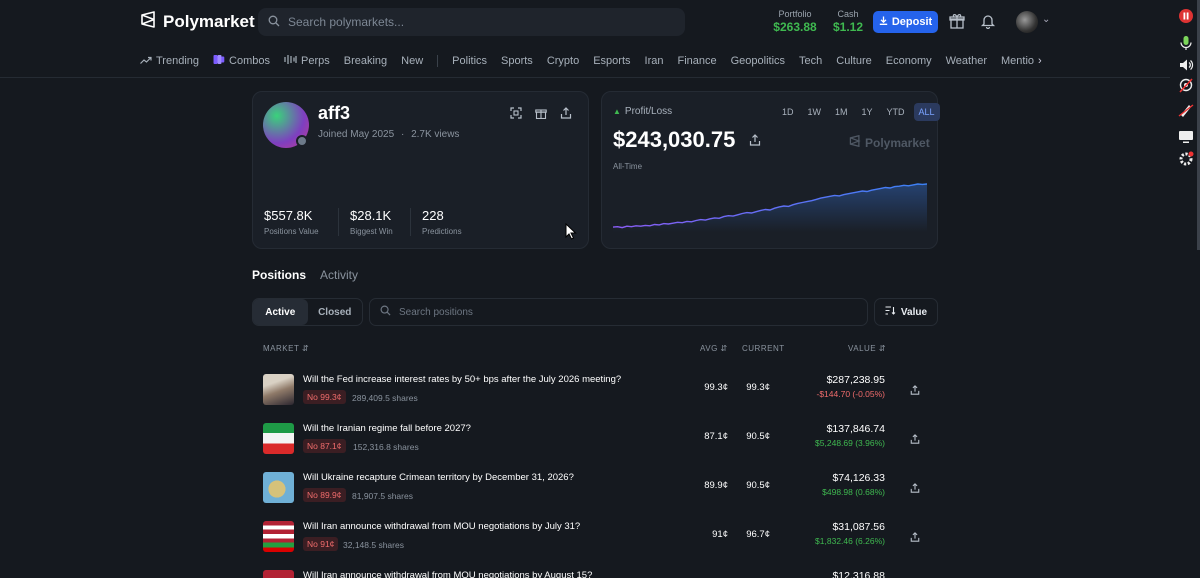 The height and width of the screenshot is (578, 1200). What do you see at coordinates (957, 21) in the screenshot?
I see `gift-icon` at bounding box center [957, 21].